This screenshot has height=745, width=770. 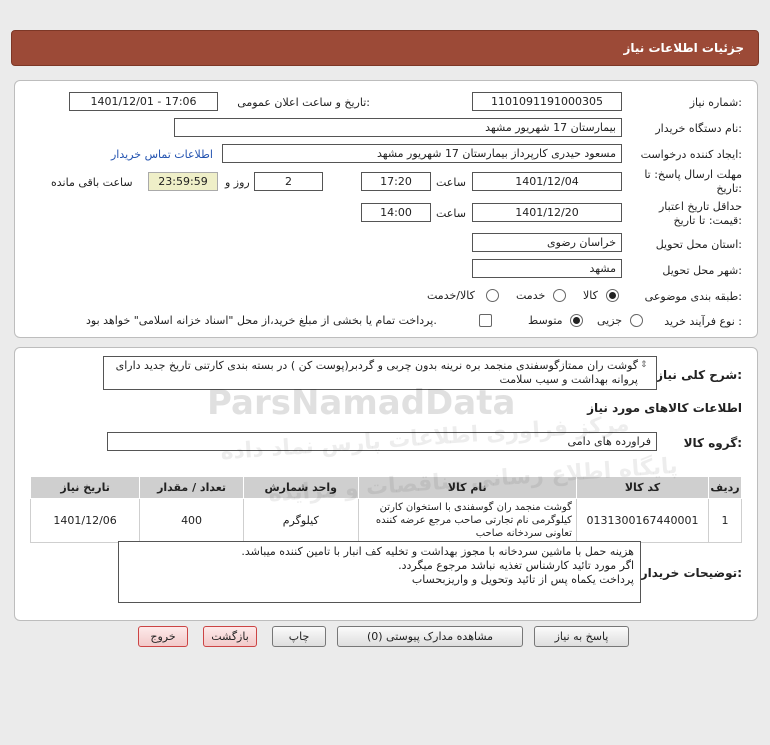 What do you see at coordinates (642, 520) in the screenshot?
I see `cell-code: 0131300167440001` at bounding box center [642, 520].